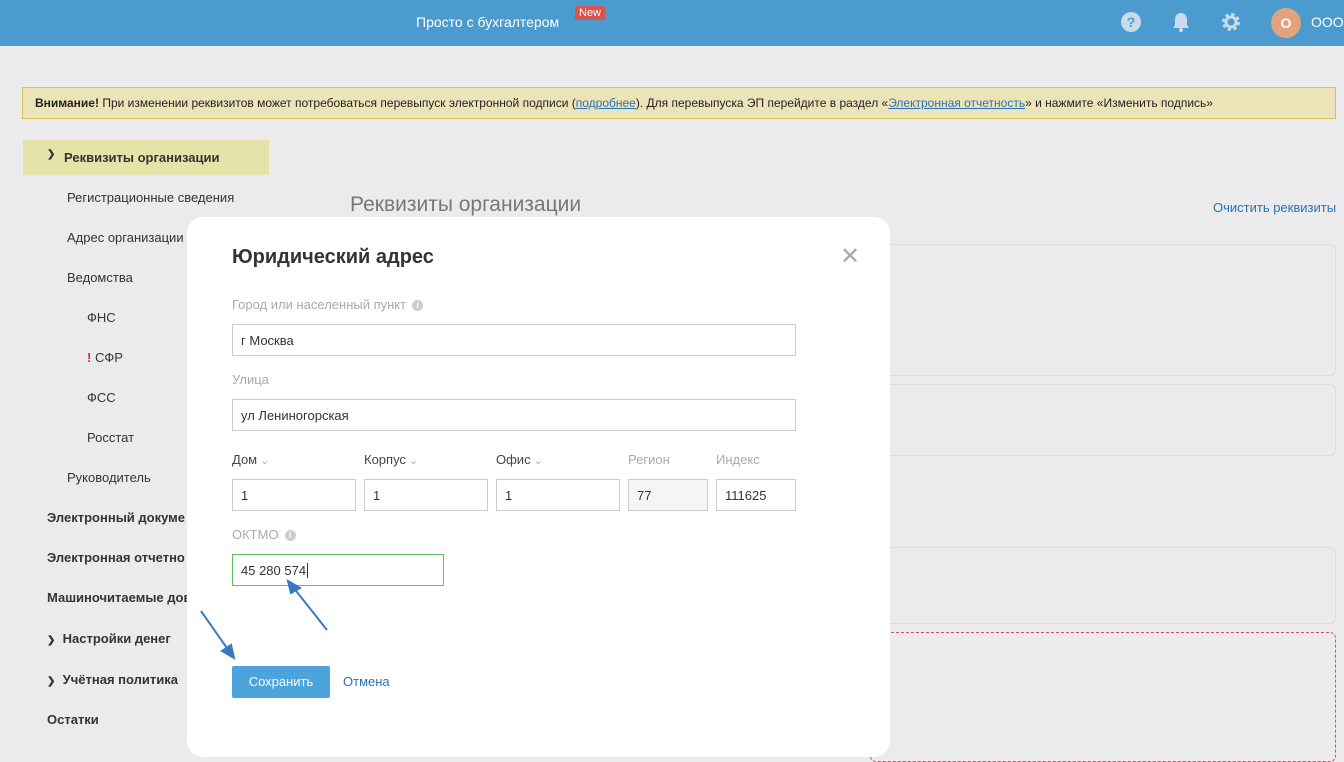  Describe the element at coordinates (119, 597) in the screenshot. I see `sidebar-item: Машиночитаемые дов` at that location.